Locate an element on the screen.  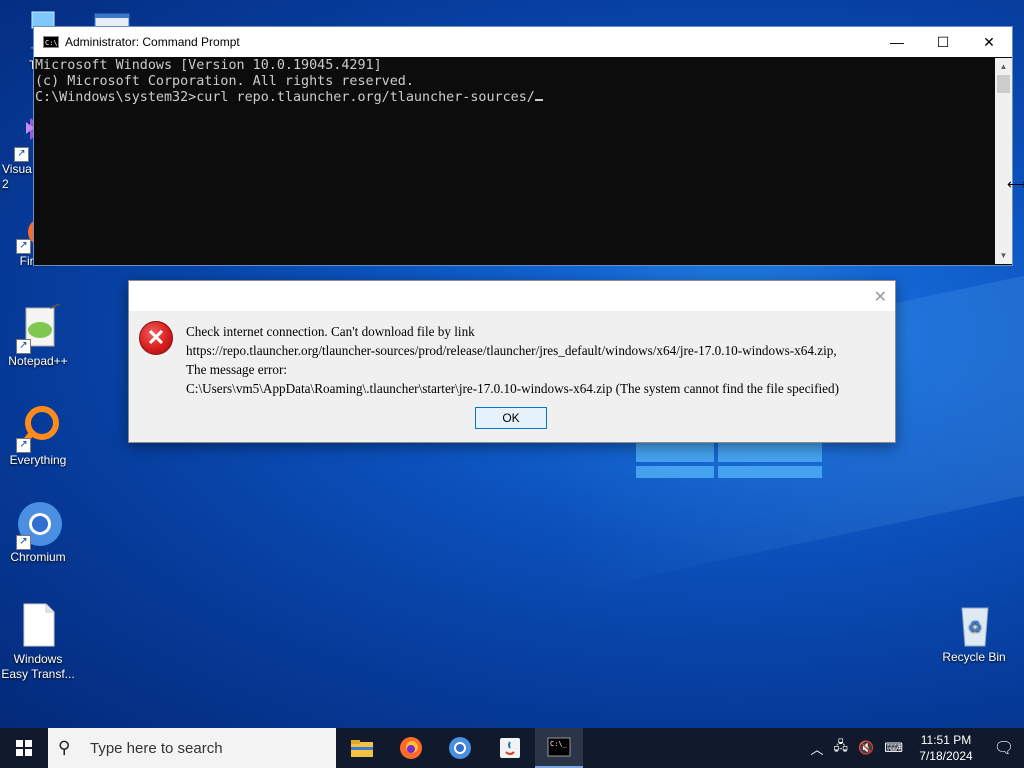
notepadpp-icon: ↗ is located at coordinates (38, 328).